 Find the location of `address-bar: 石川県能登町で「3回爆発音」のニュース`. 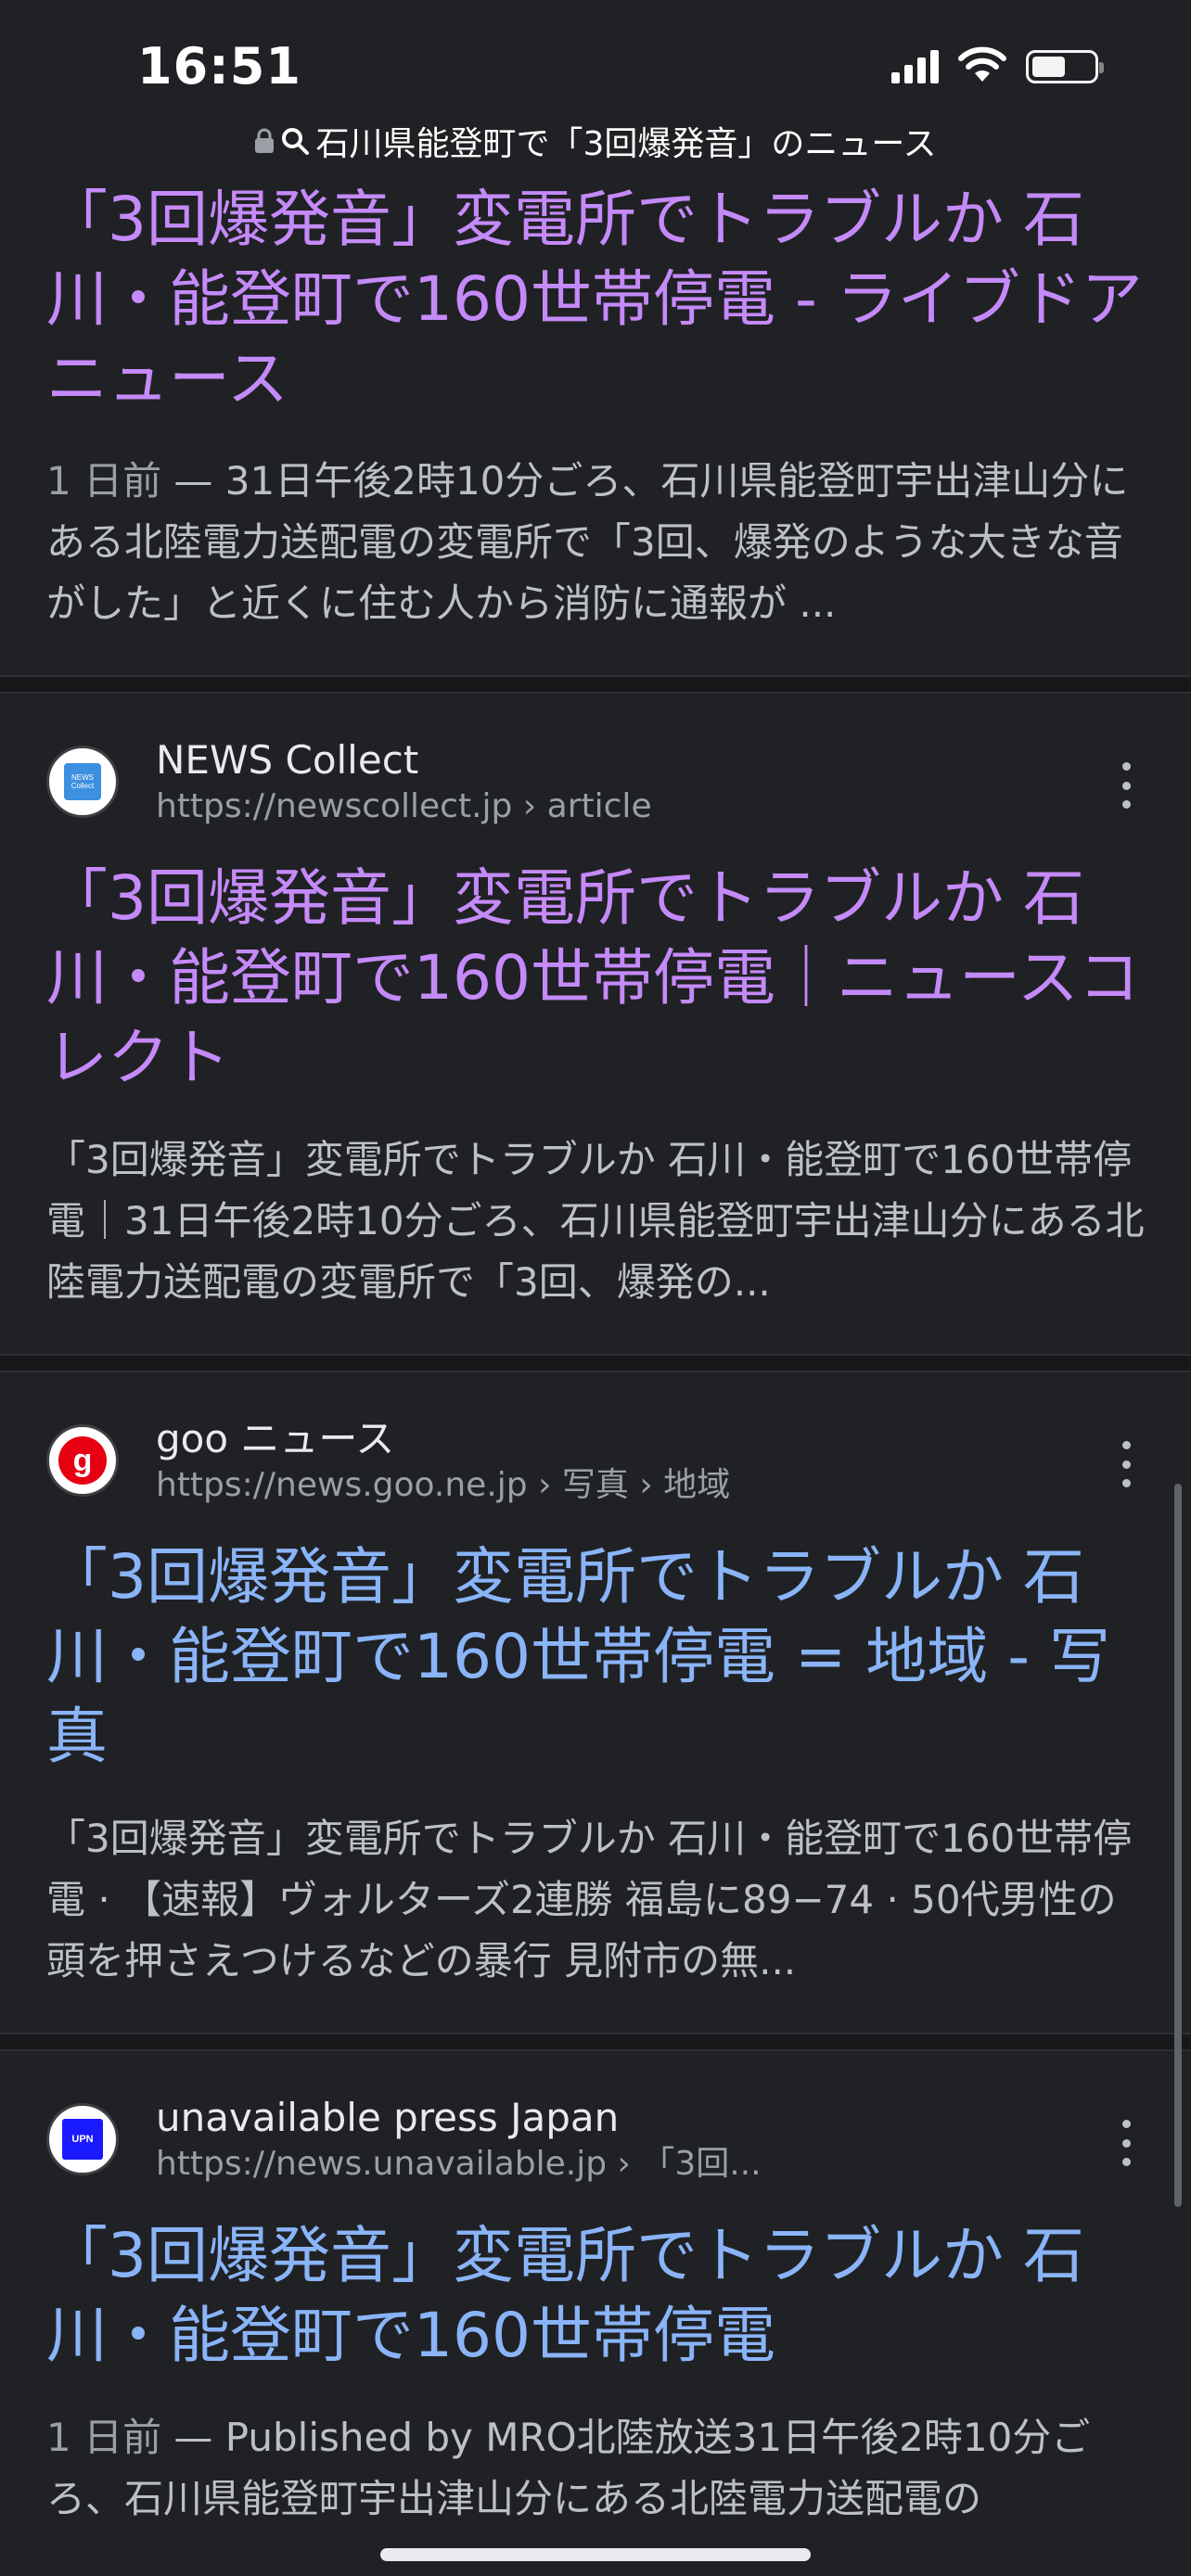

address-bar: 石川県能登町で「3回爆発音」のニュース is located at coordinates (595, 141).